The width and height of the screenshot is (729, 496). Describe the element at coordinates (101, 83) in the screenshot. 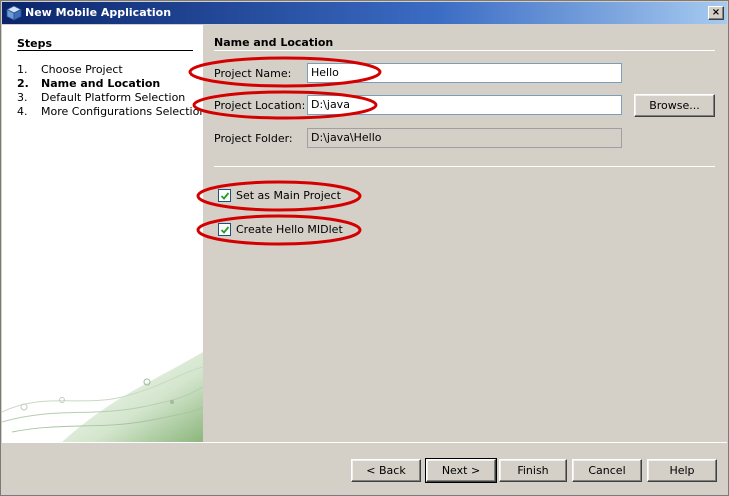

I see `step-label: Name and Location` at that location.